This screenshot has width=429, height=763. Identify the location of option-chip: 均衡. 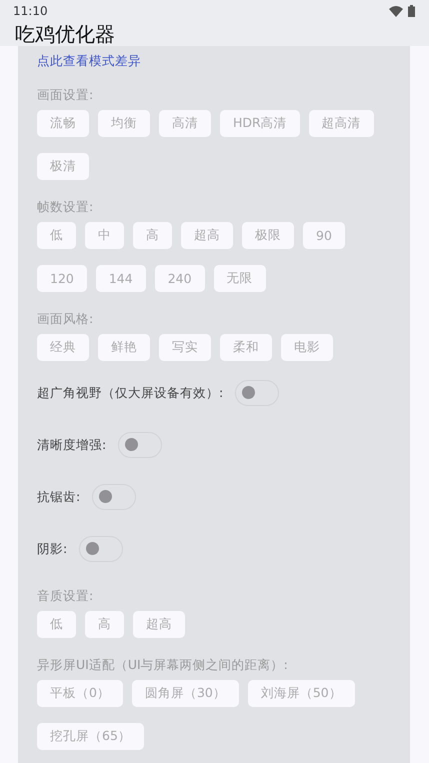
(124, 123).